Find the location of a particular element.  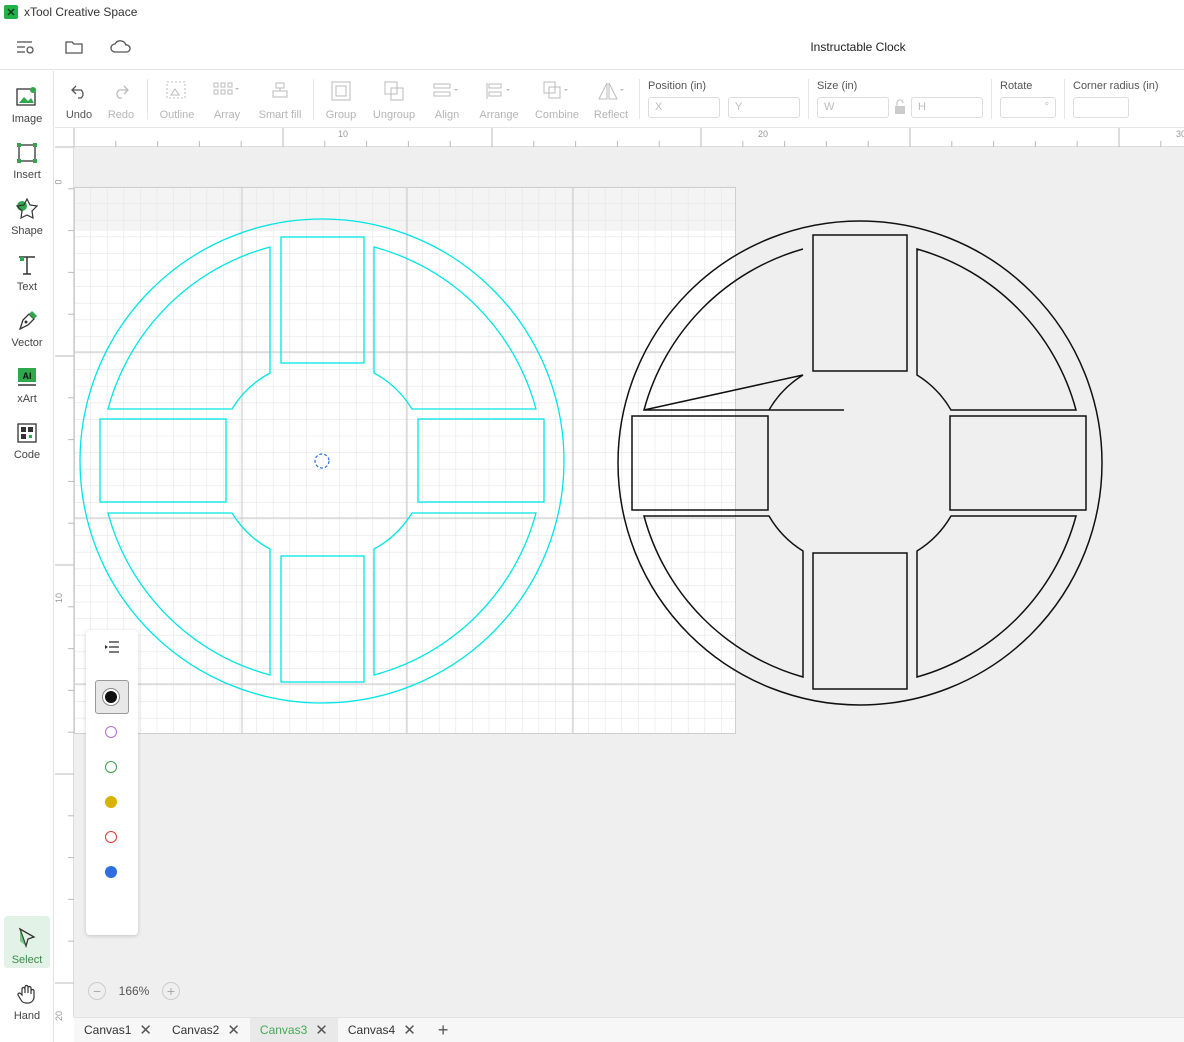

shape-icon is located at coordinates (27, 209).